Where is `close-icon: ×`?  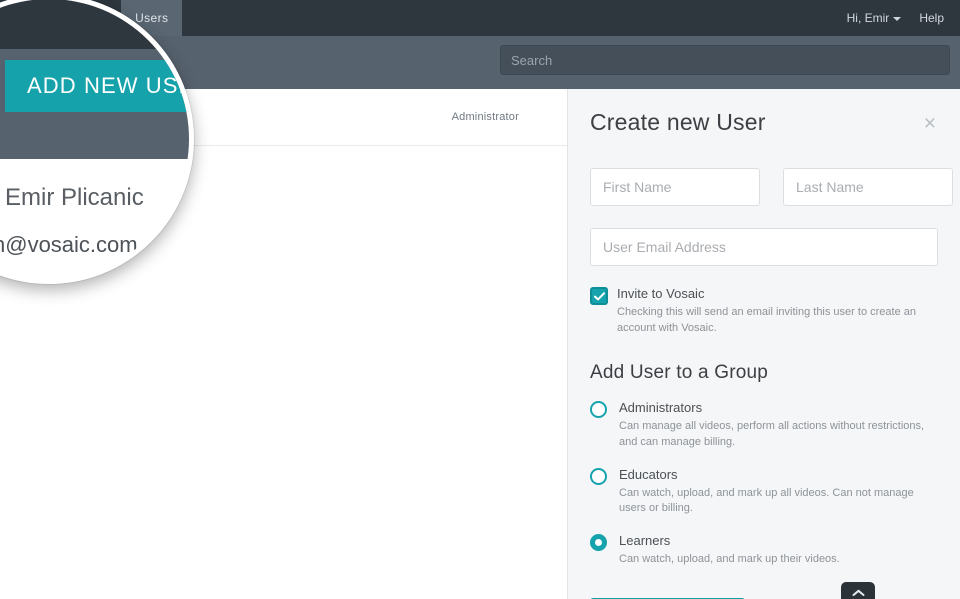
close-icon: × is located at coordinates (926, 123).